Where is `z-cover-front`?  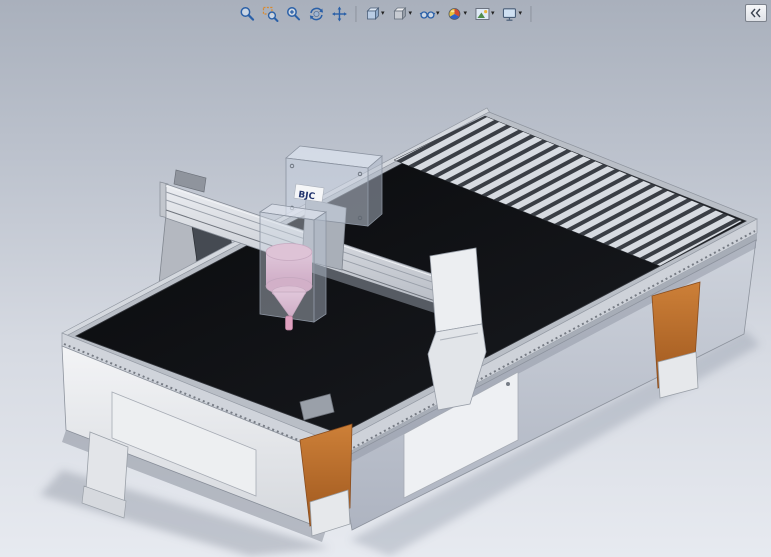
z-cover-front is located at coordinates (287, 267).